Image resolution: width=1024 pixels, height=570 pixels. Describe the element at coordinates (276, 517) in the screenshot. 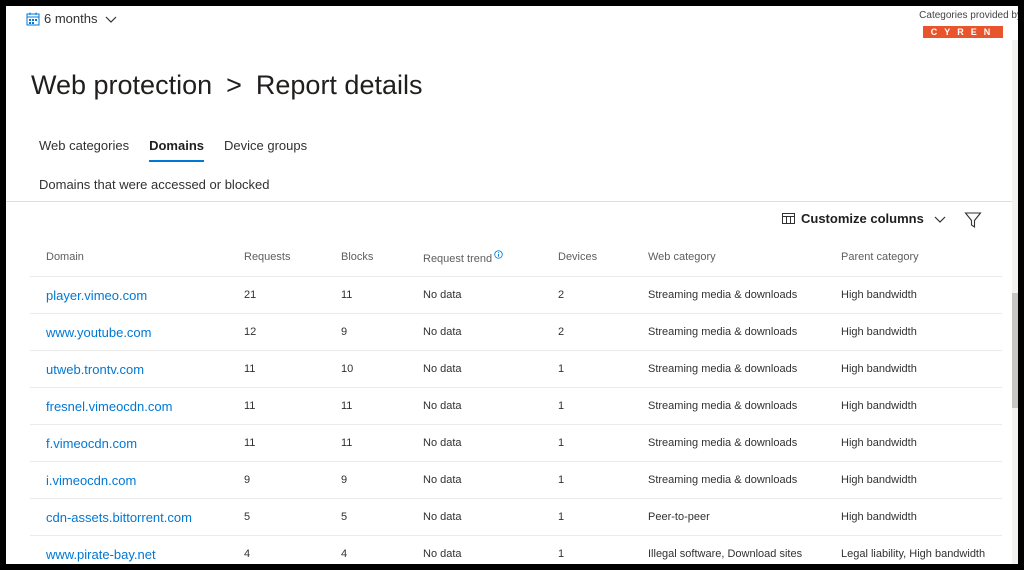

I see `requests-cell: 5` at that location.